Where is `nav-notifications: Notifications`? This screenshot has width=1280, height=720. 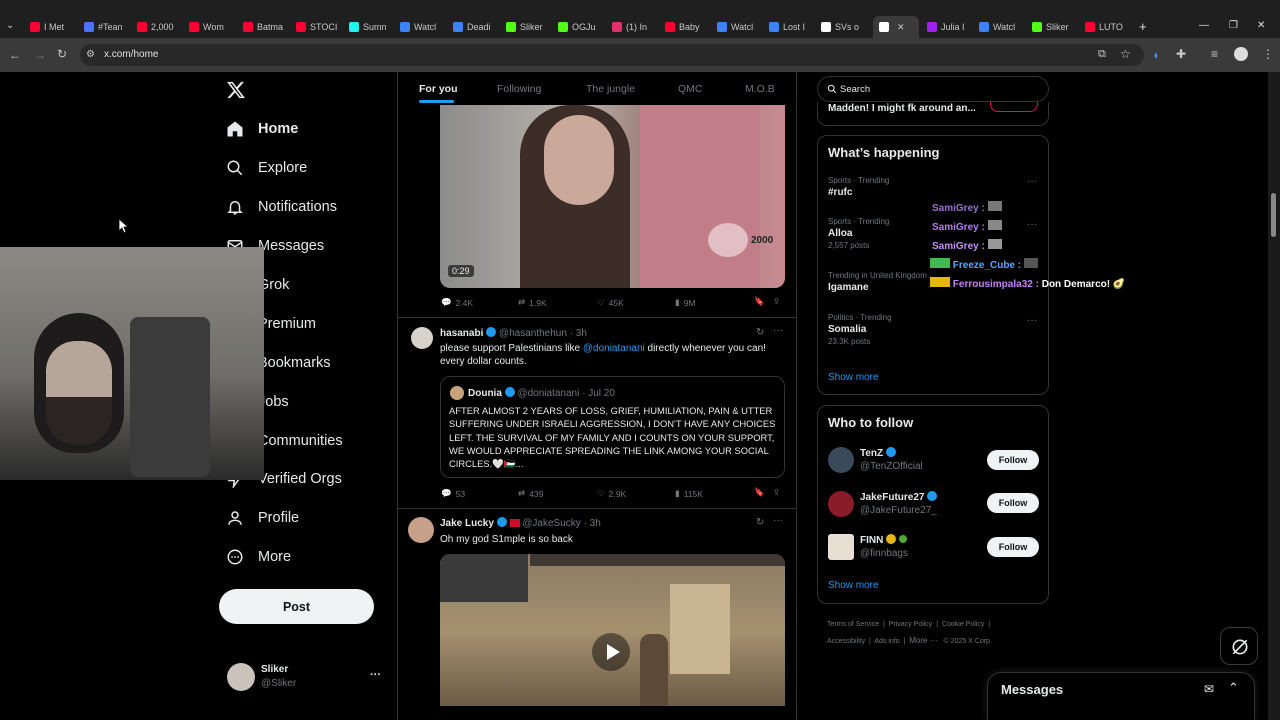
nav-notifications: Notifications is located at coordinates (281, 207).